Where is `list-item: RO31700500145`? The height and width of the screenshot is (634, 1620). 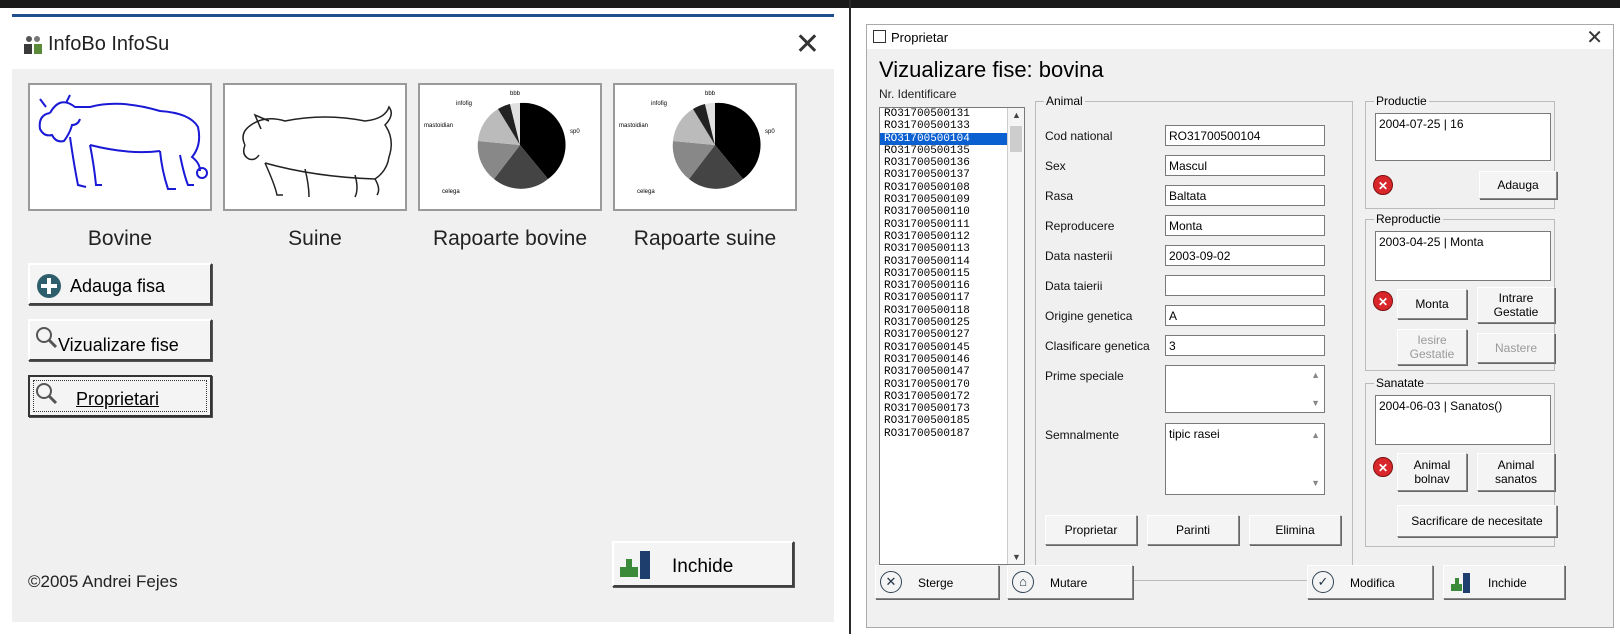 list-item: RO31700500145 is located at coordinates (952, 348).